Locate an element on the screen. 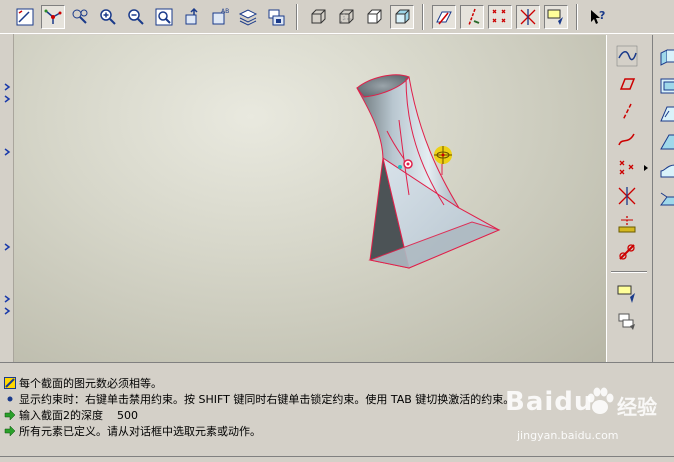 The image size is (674, 462). sweep-icon is located at coordinates (665, 114).